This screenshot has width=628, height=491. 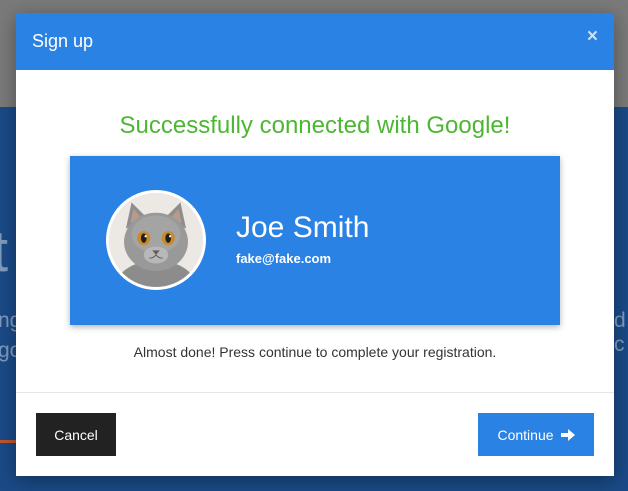 What do you see at coordinates (303, 227) in the screenshot?
I see `user-name: Joe Smith` at bounding box center [303, 227].